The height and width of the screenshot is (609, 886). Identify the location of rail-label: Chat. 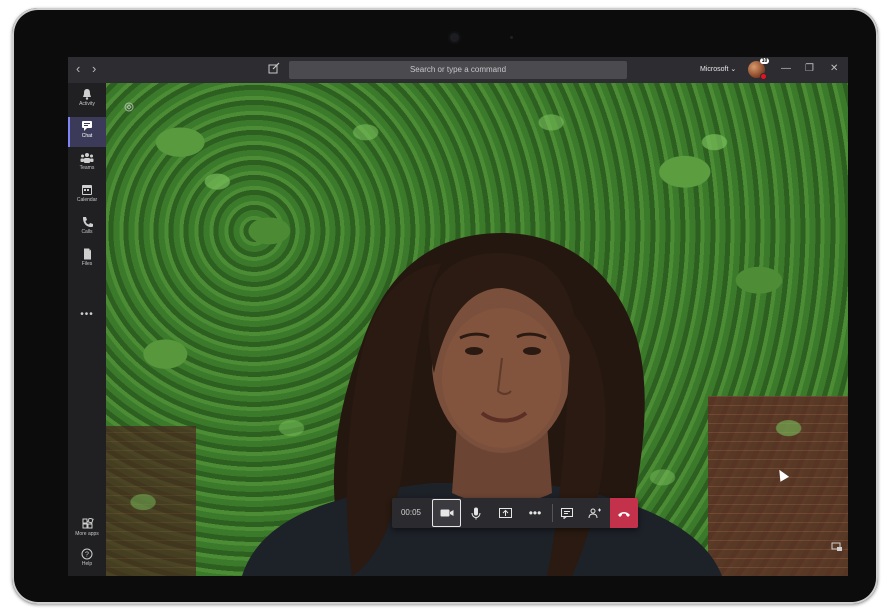
(87, 136).